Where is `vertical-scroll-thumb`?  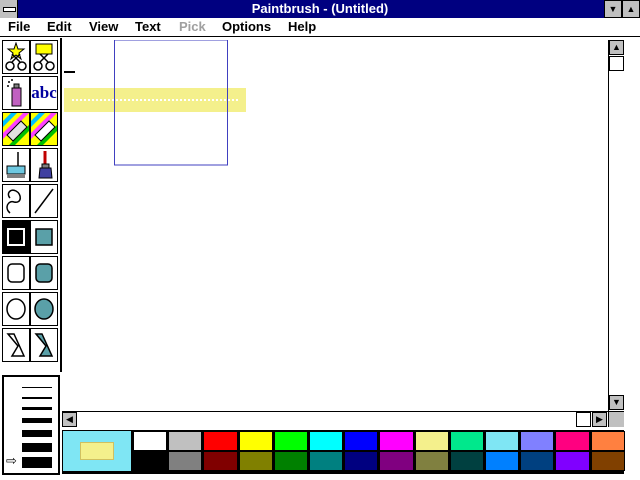 vertical-scroll-thumb is located at coordinates (616, 63).